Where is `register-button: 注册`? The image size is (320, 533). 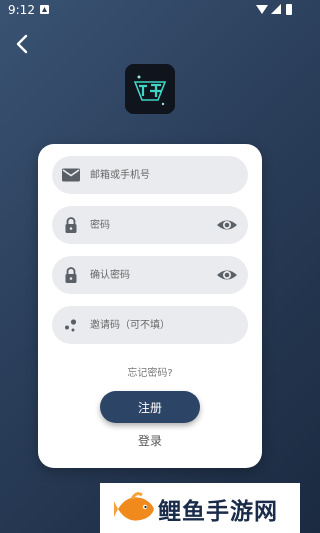 register-button: 注册 is located at coordinates (150, 407).